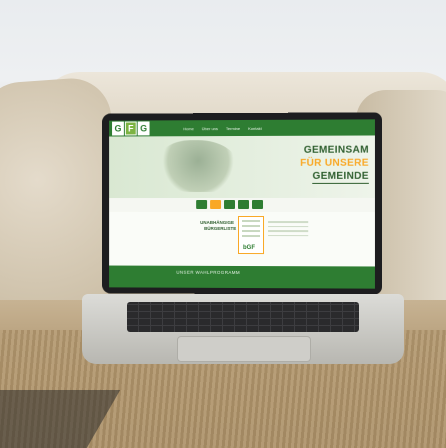  What do you see at coordinates (251, 235) in the screenshot?
I see `document-thumbnail: bGF` at bounding box center [251, 235].